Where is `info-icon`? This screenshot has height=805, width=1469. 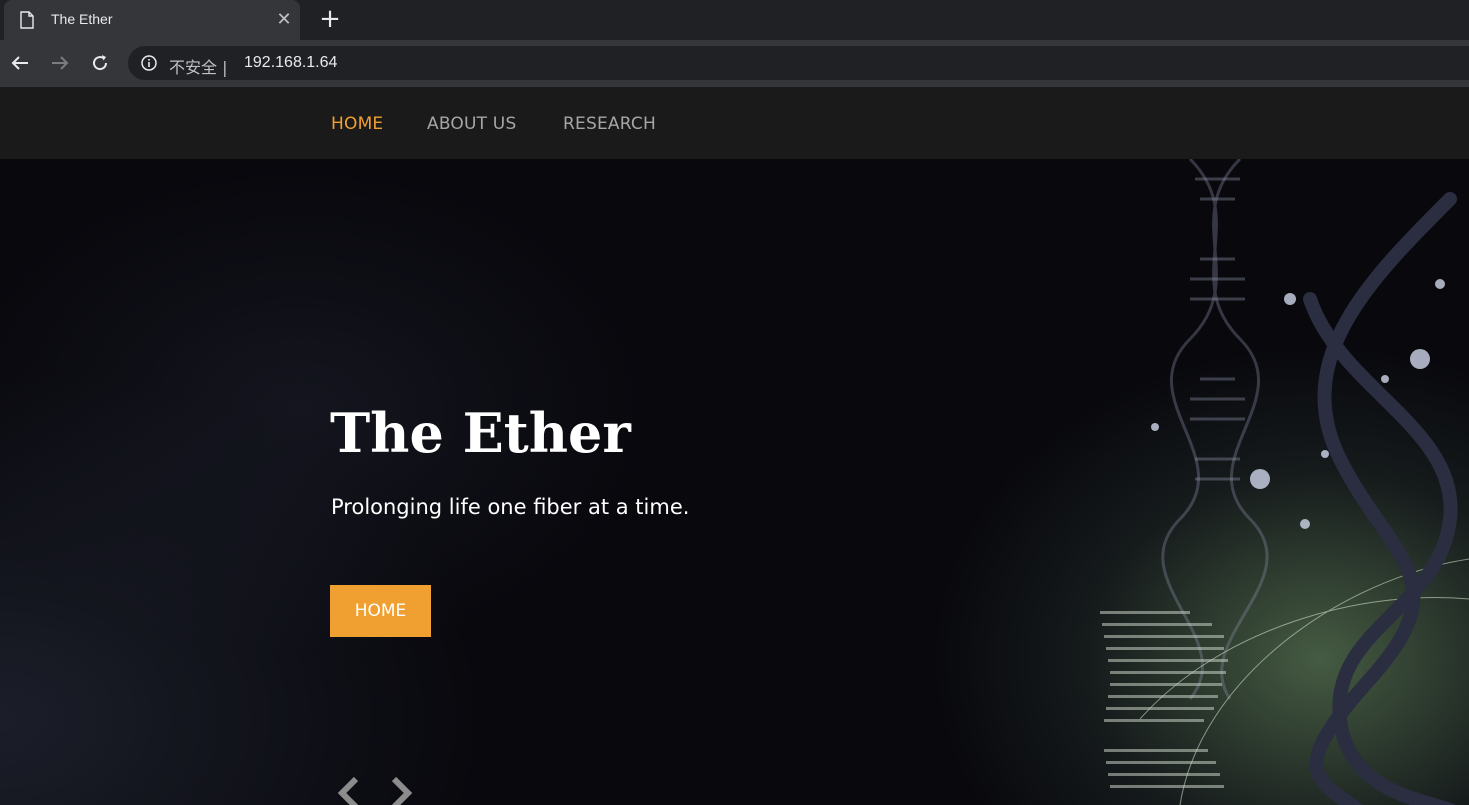
info-icon is located at coordinates (149, 63).